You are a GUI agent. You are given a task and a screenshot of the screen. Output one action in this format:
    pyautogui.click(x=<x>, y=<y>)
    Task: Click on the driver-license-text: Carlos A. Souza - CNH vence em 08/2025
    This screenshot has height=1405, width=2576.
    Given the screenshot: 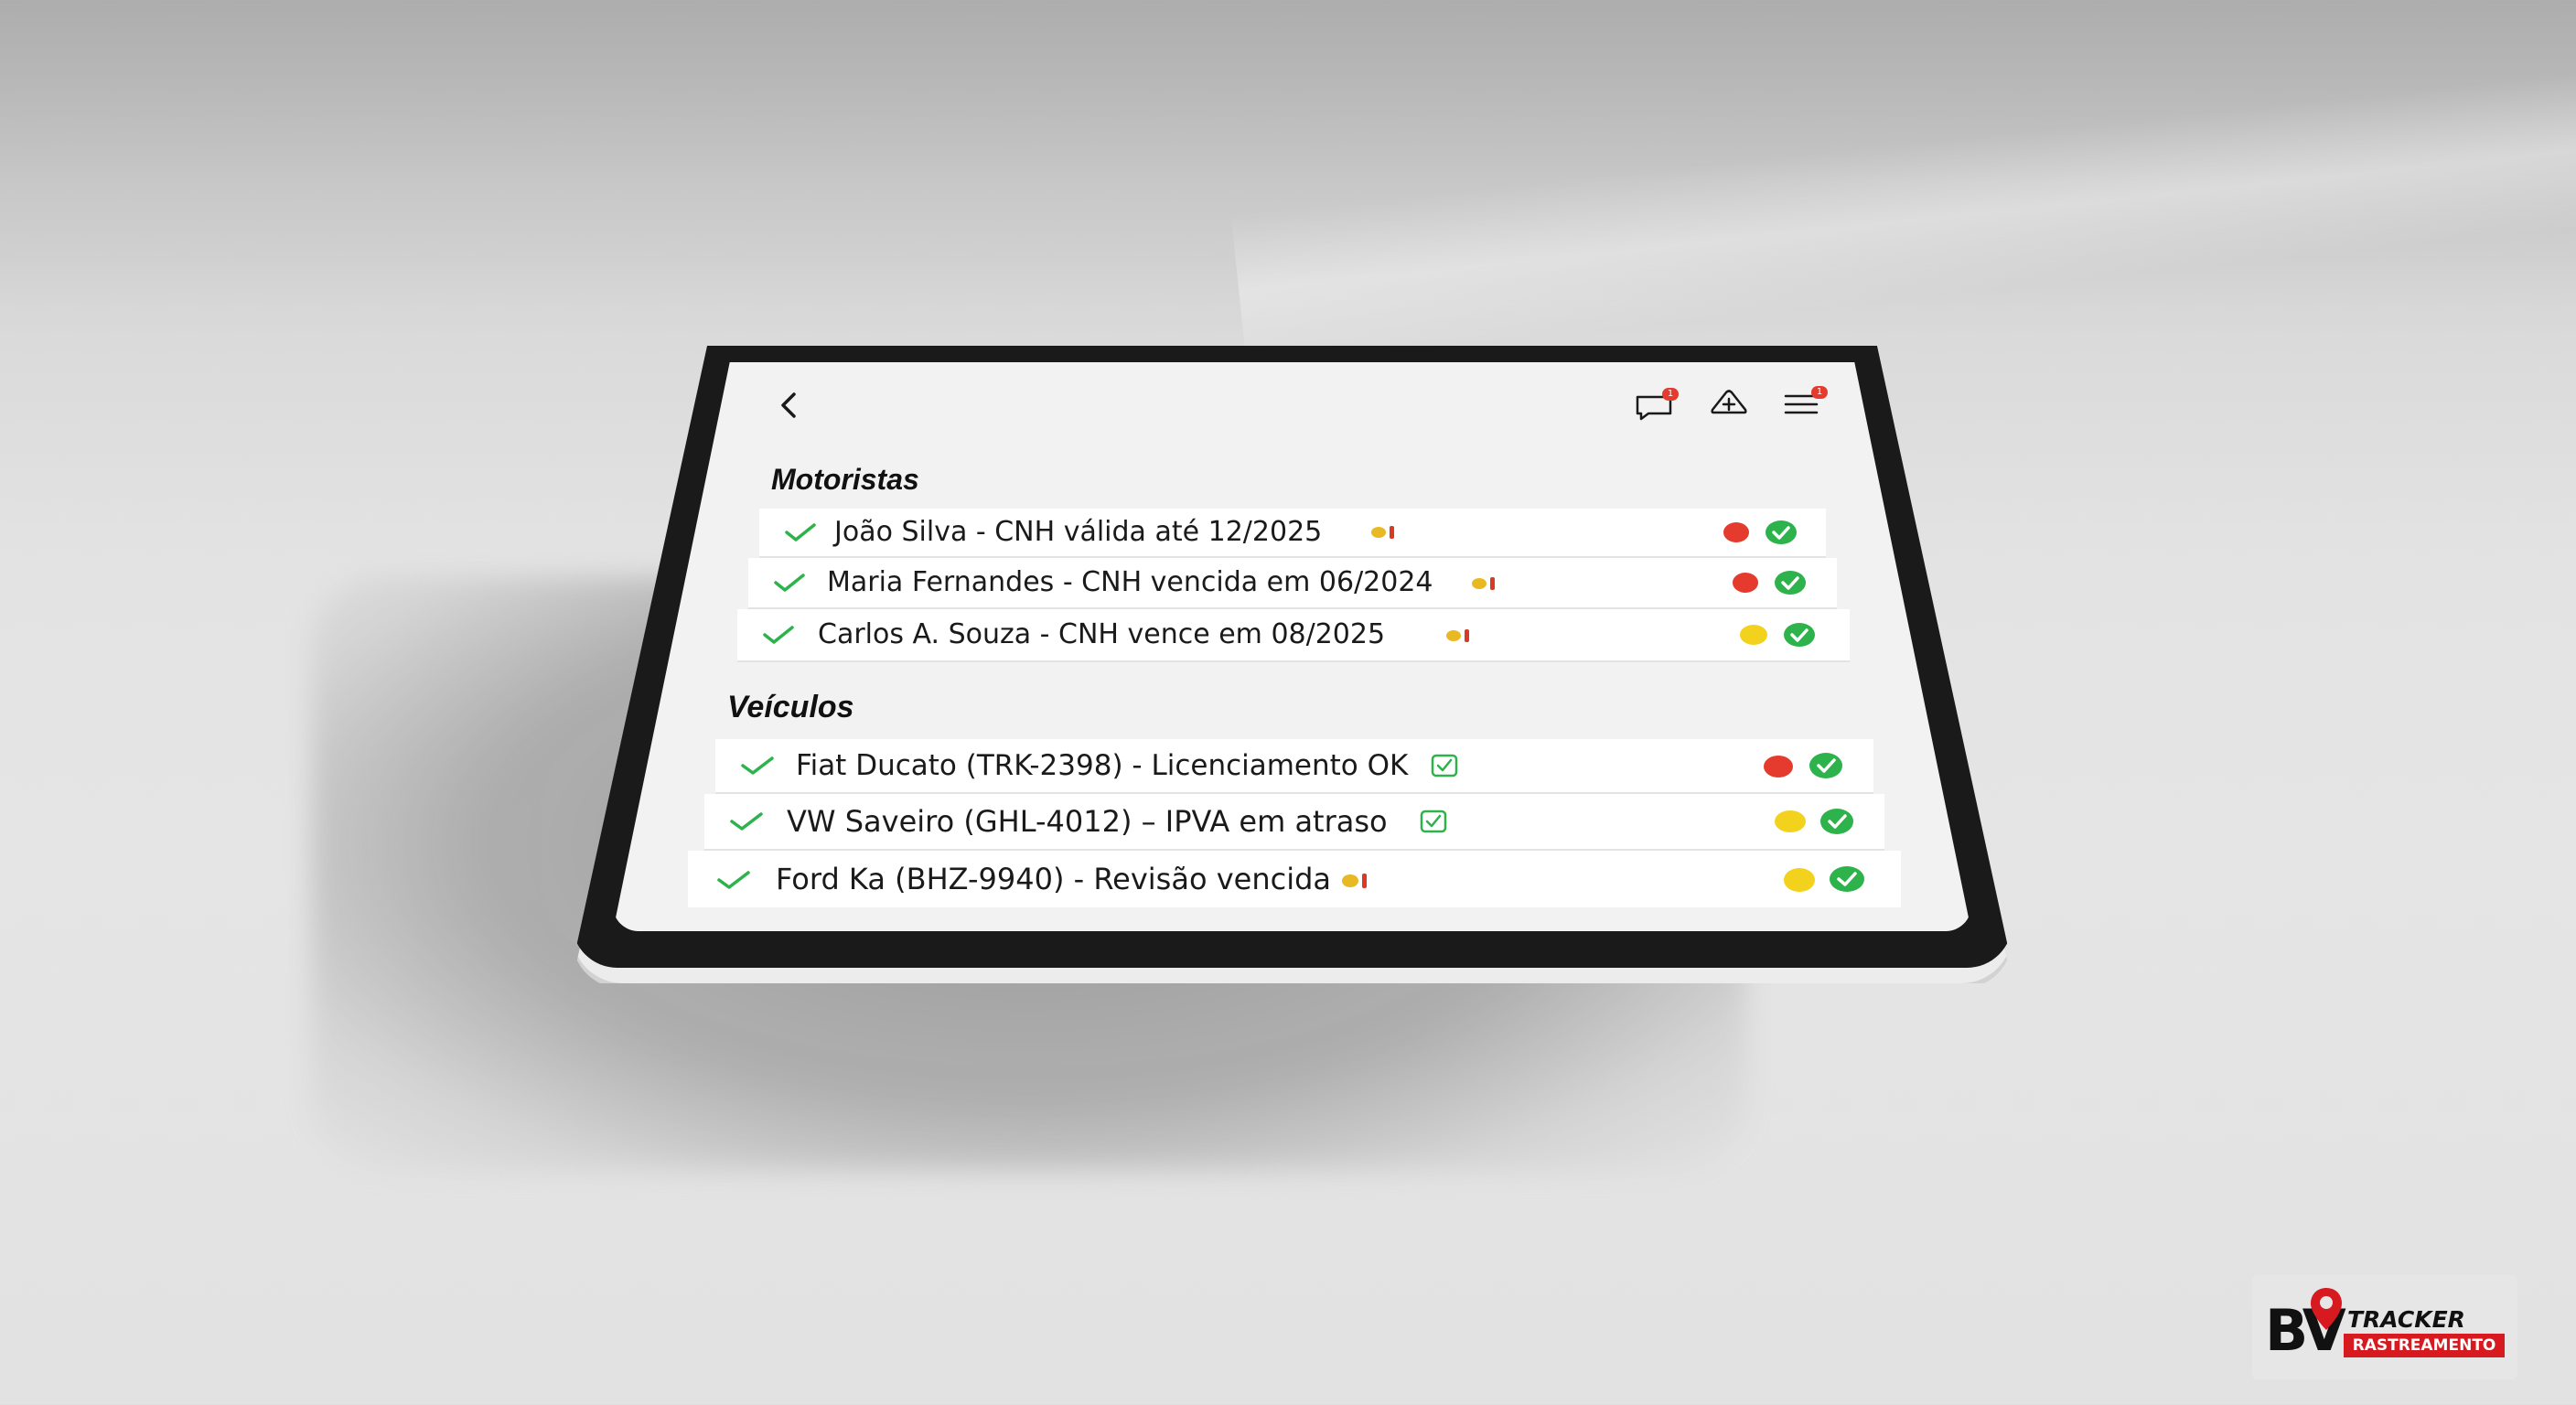 What is the action you would take?
    pyautogui.click(x=1102, y=634)
    